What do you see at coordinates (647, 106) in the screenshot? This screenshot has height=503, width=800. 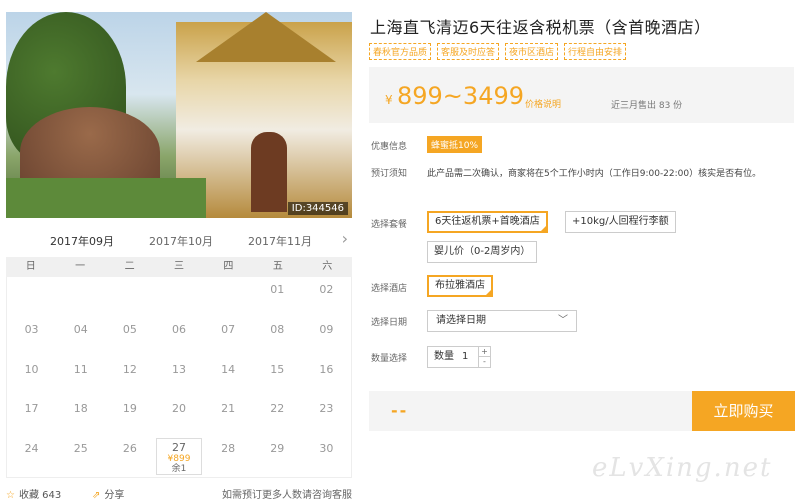 I see `sold-count: 近三月售出 83 份` at bounding box center [647, 106].